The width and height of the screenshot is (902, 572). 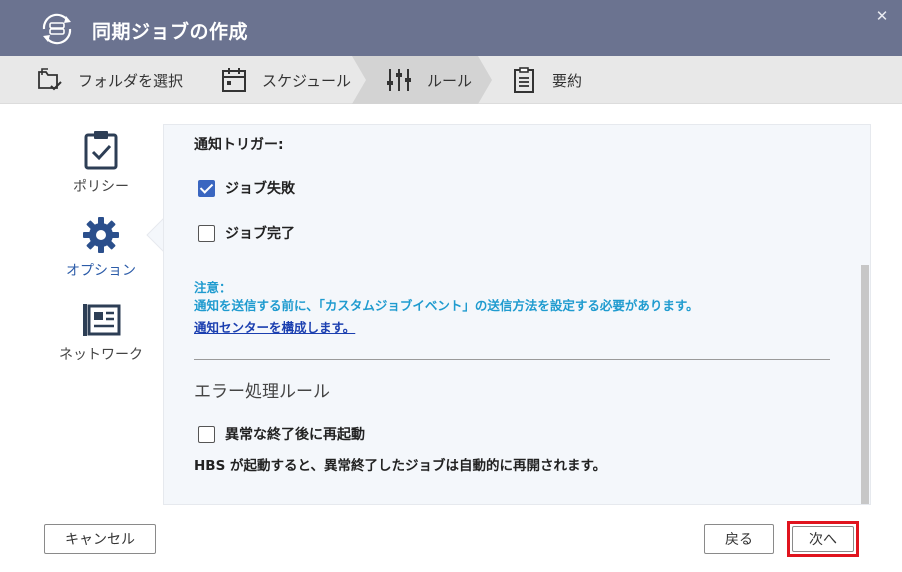 I want to click on job-failed-checkbox, so click(x=206, y=188).